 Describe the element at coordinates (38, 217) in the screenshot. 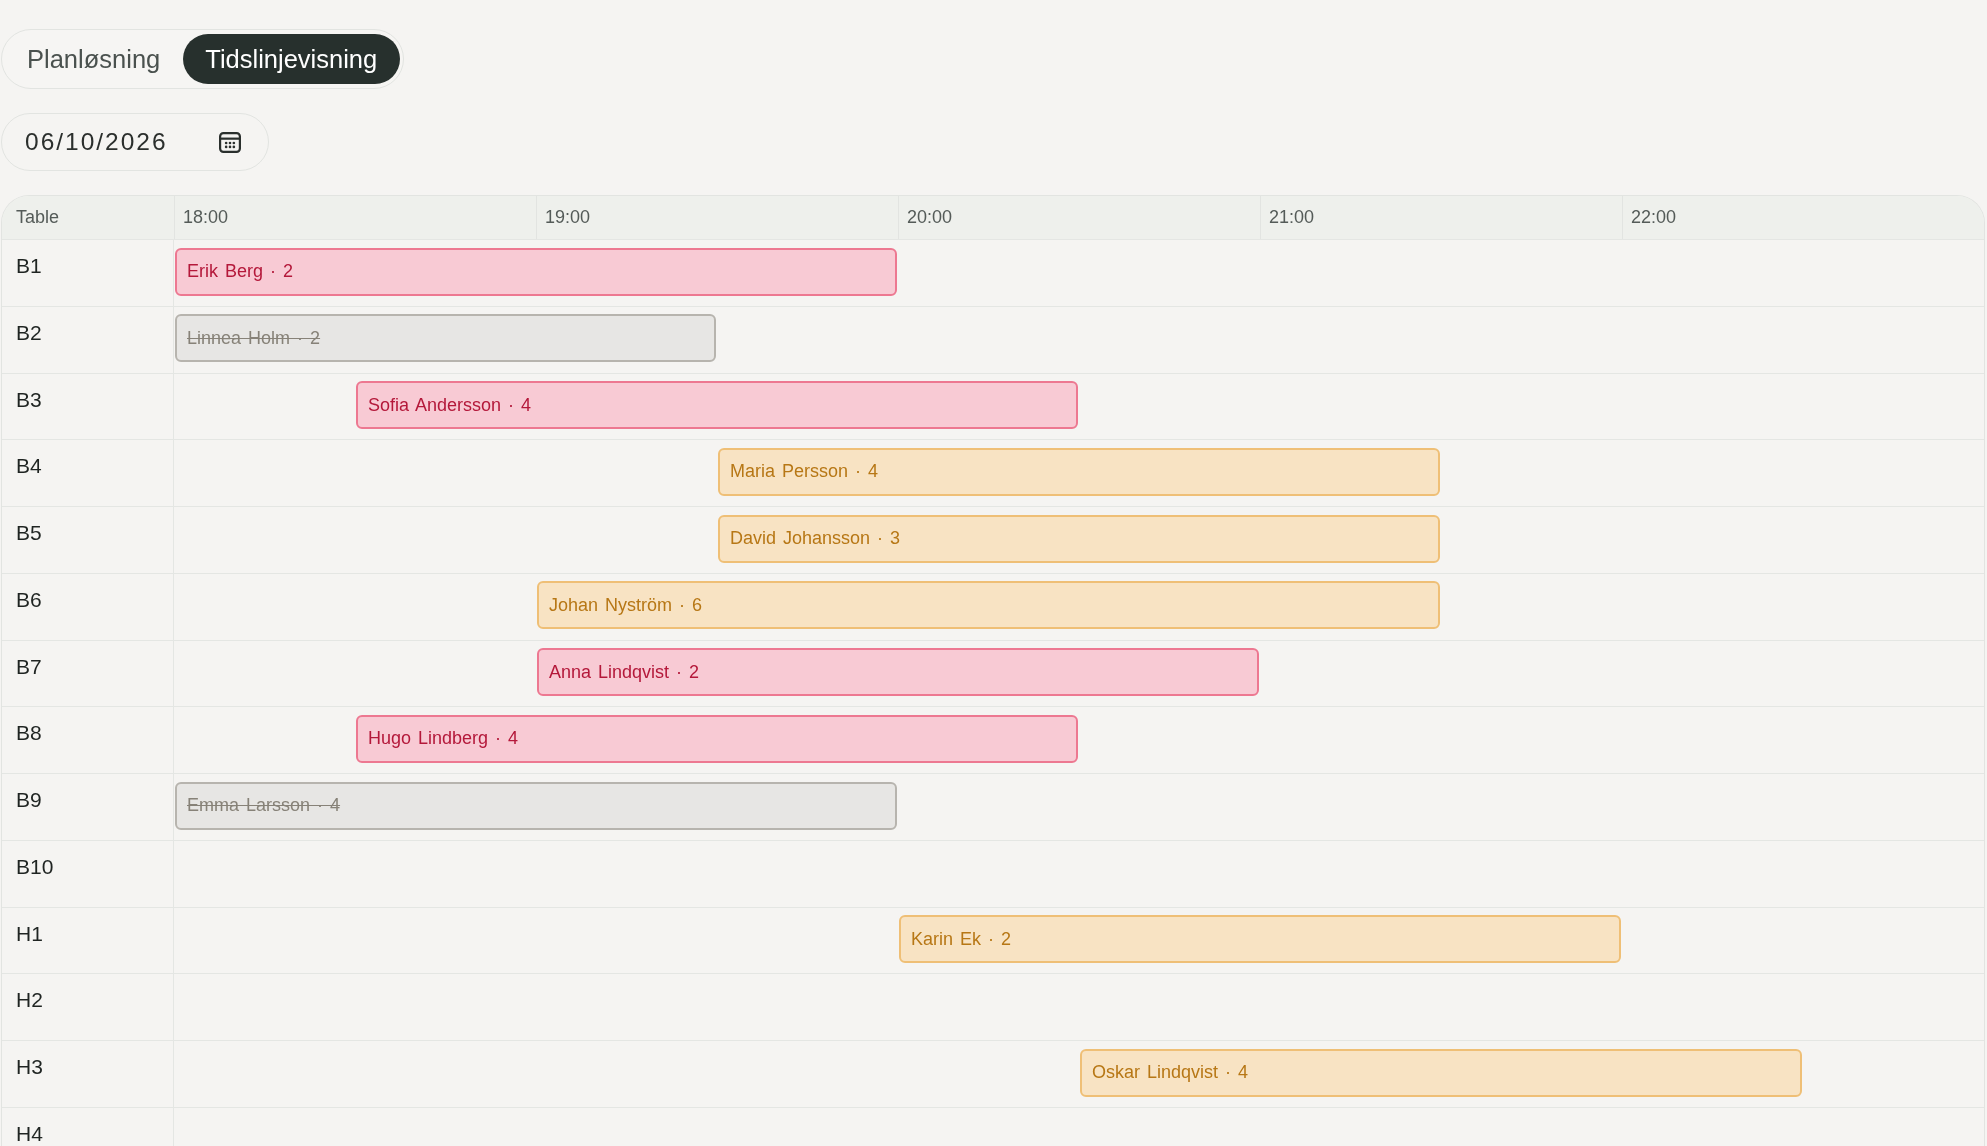

I see `column-header: Table` at that location.